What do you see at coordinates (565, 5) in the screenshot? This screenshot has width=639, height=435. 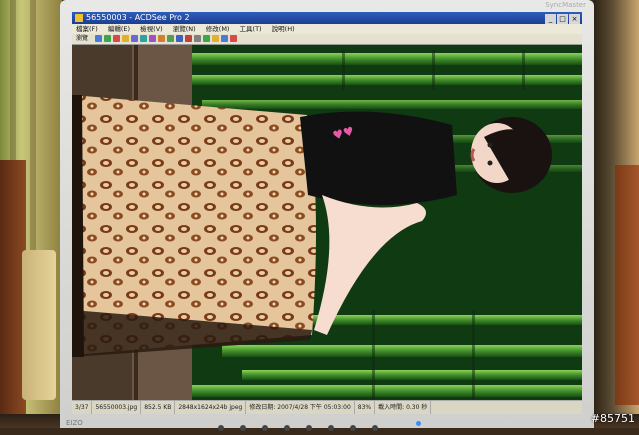 I see `monitor-brand: SyncMaster` at bounding box center [565, 5].